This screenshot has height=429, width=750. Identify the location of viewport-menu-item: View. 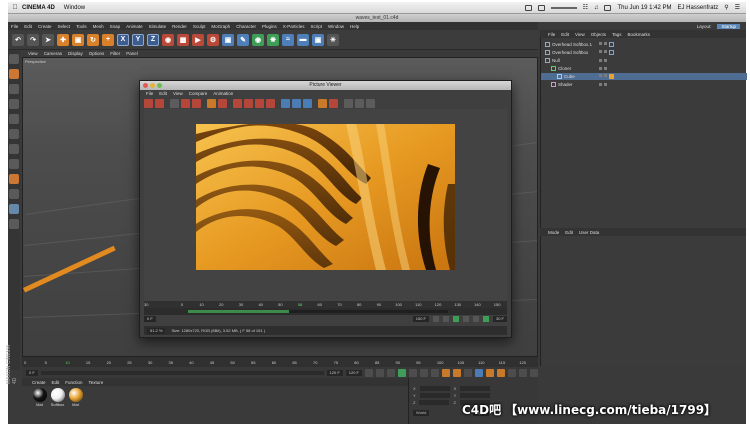
(33, 53).